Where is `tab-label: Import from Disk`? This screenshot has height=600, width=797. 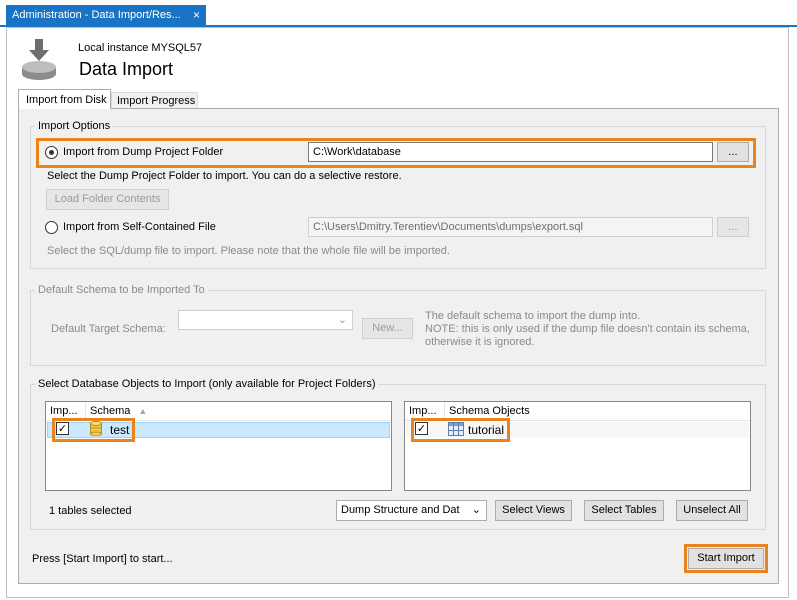 tab-label: Import from Disk is located at coordinates (66, 100).